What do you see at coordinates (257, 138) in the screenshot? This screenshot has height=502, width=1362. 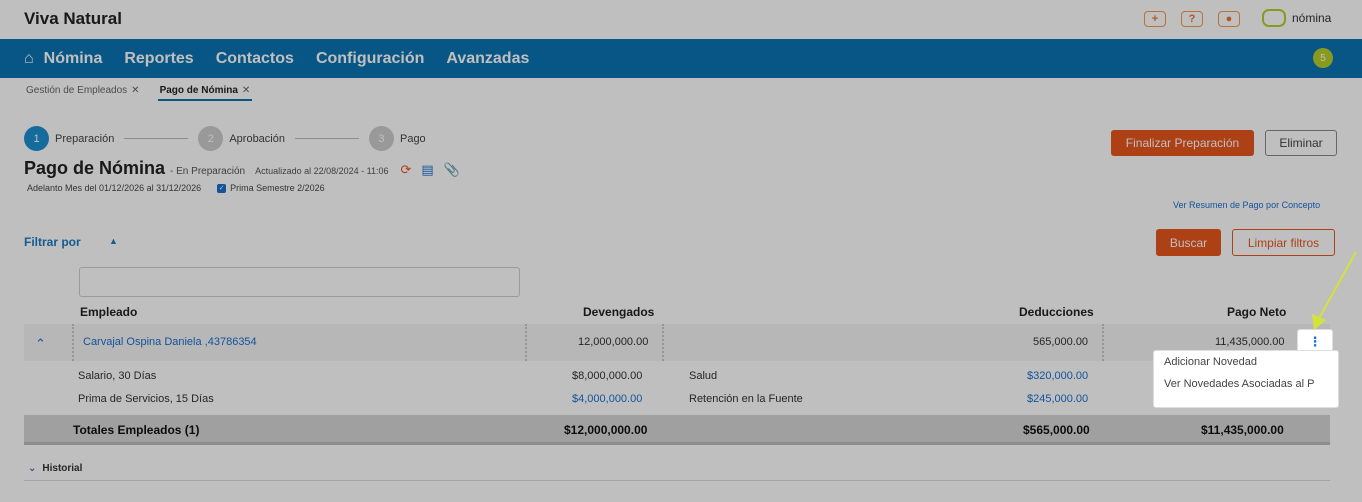 I see `step-label: Aprobación` at bounding box center [257, 138].